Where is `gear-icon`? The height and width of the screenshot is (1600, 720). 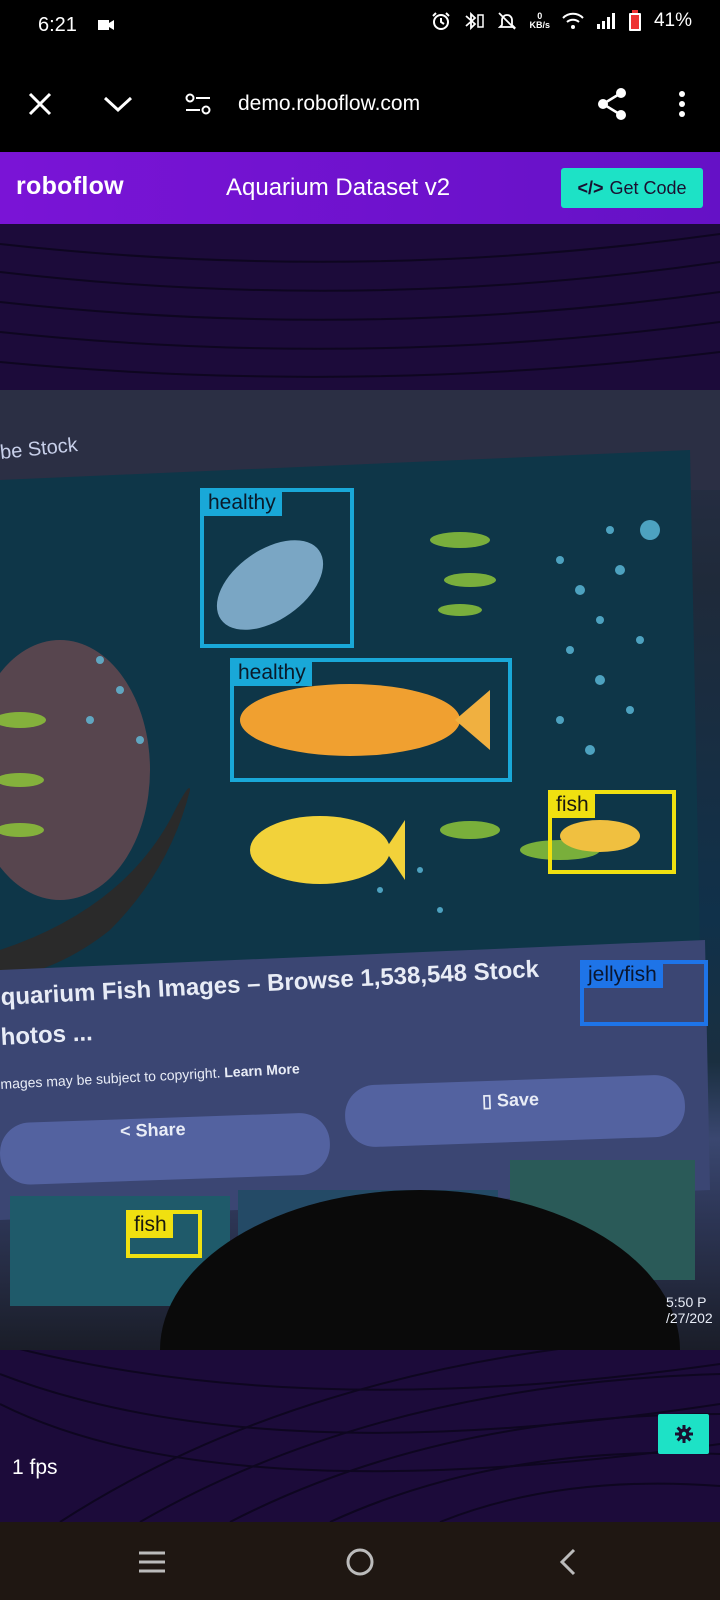 gear-icon is located at coordinates (683, 1434).